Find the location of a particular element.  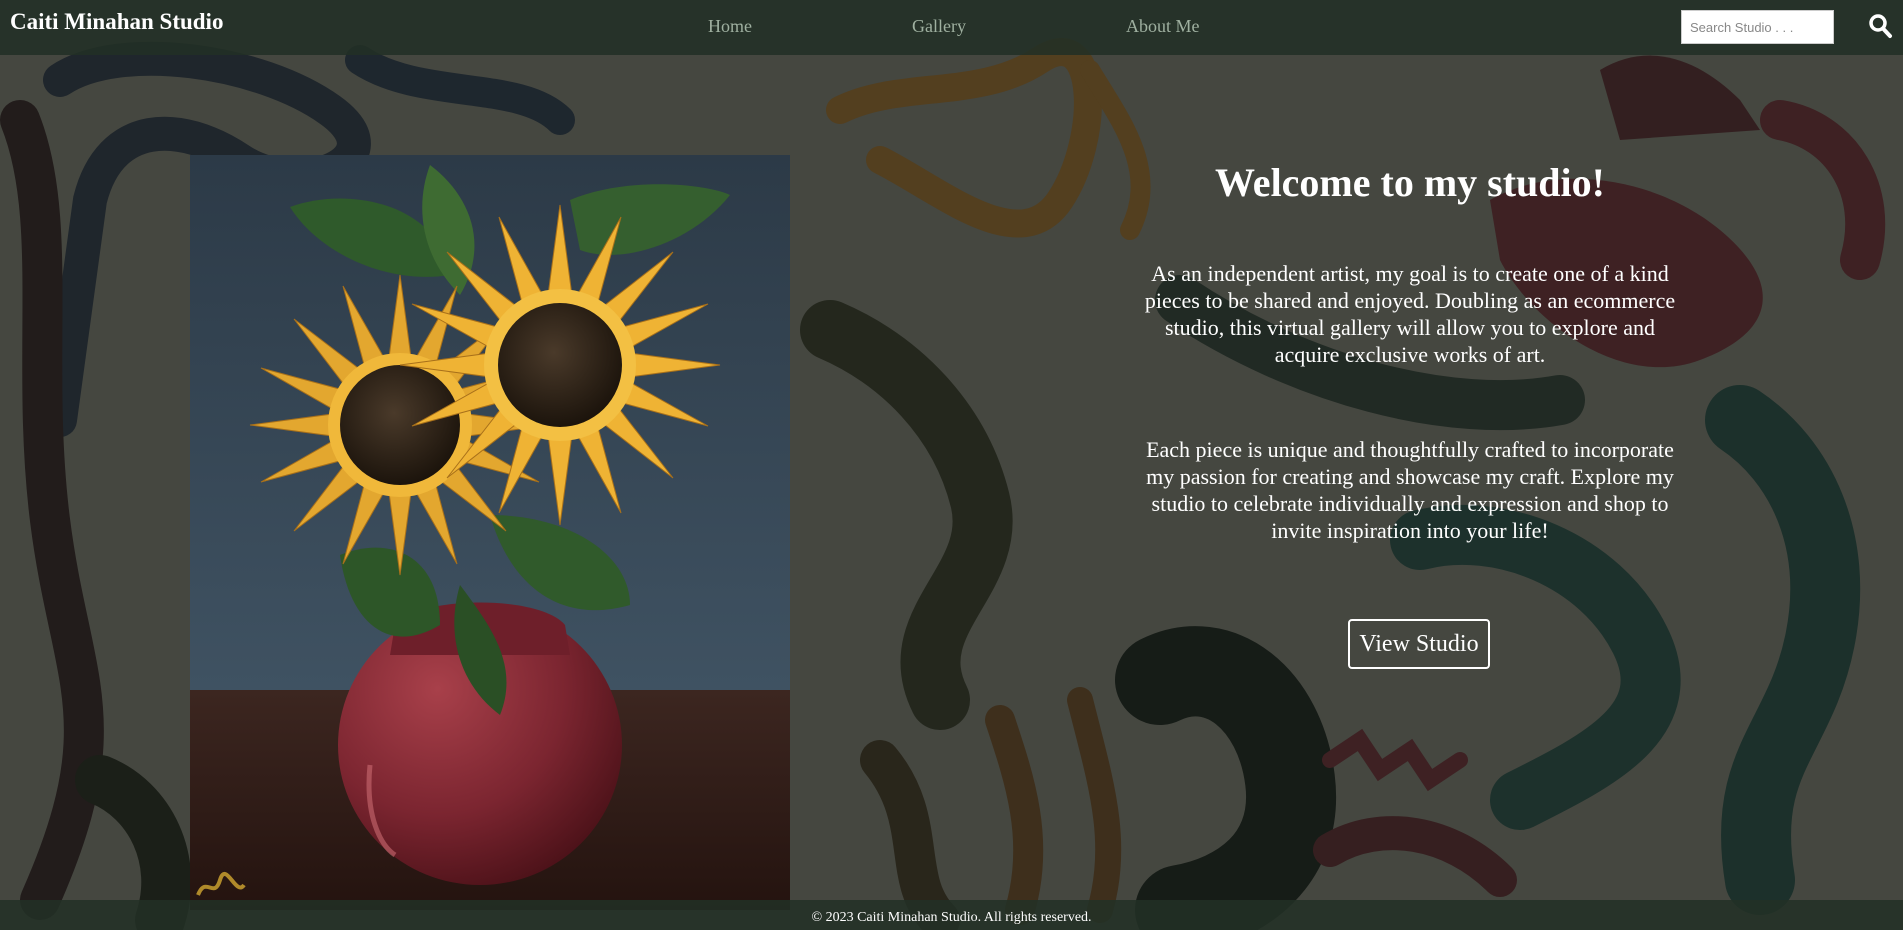

view-studio-button: View Studio is located at coordinates (1419, 644).